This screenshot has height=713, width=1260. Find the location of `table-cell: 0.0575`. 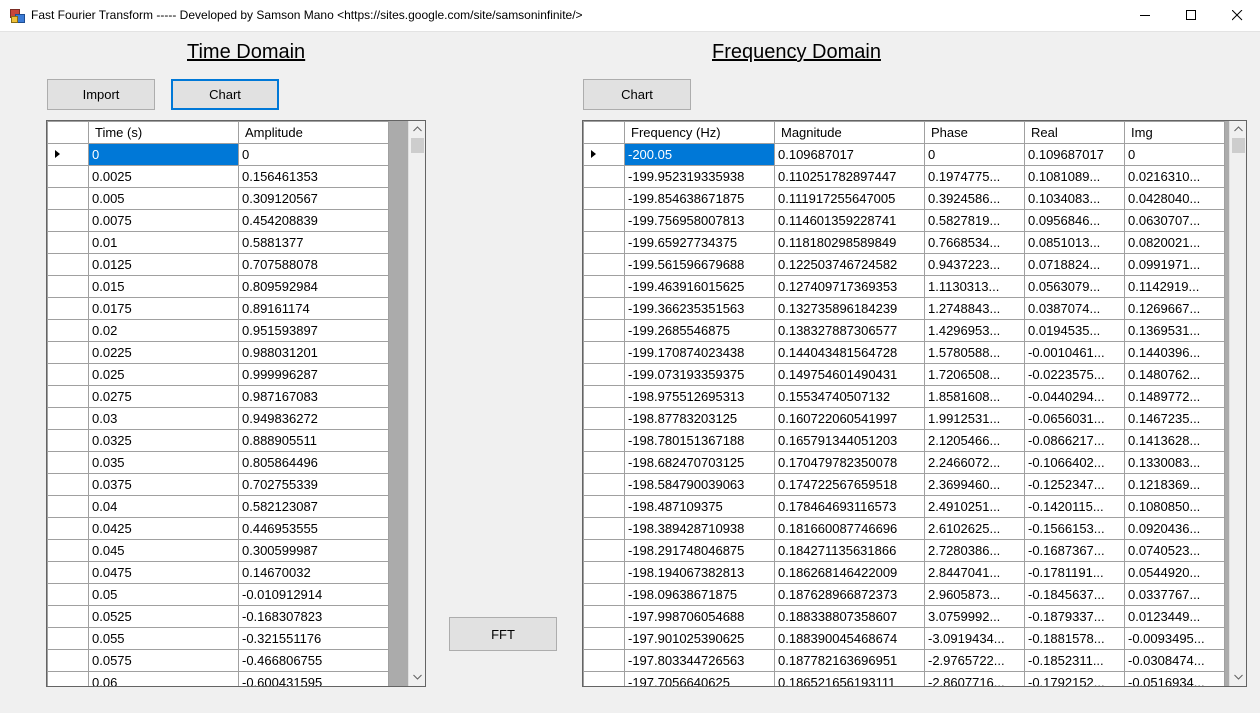

table-cell: 0.0575 is located at coordinates (163, 660).